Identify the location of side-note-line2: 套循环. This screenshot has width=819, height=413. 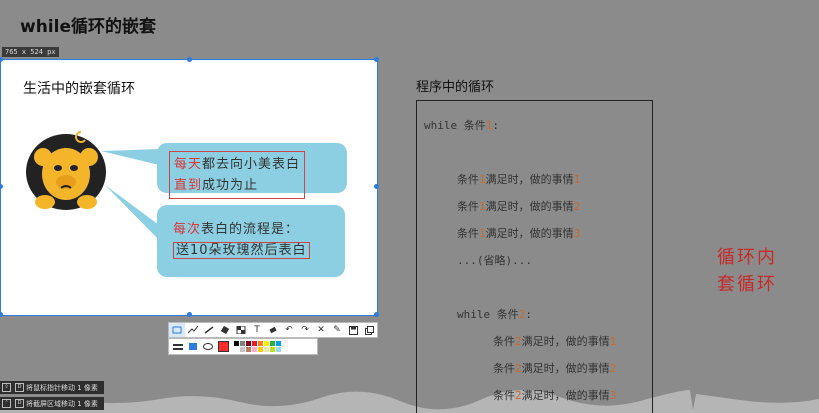
(747, 284).